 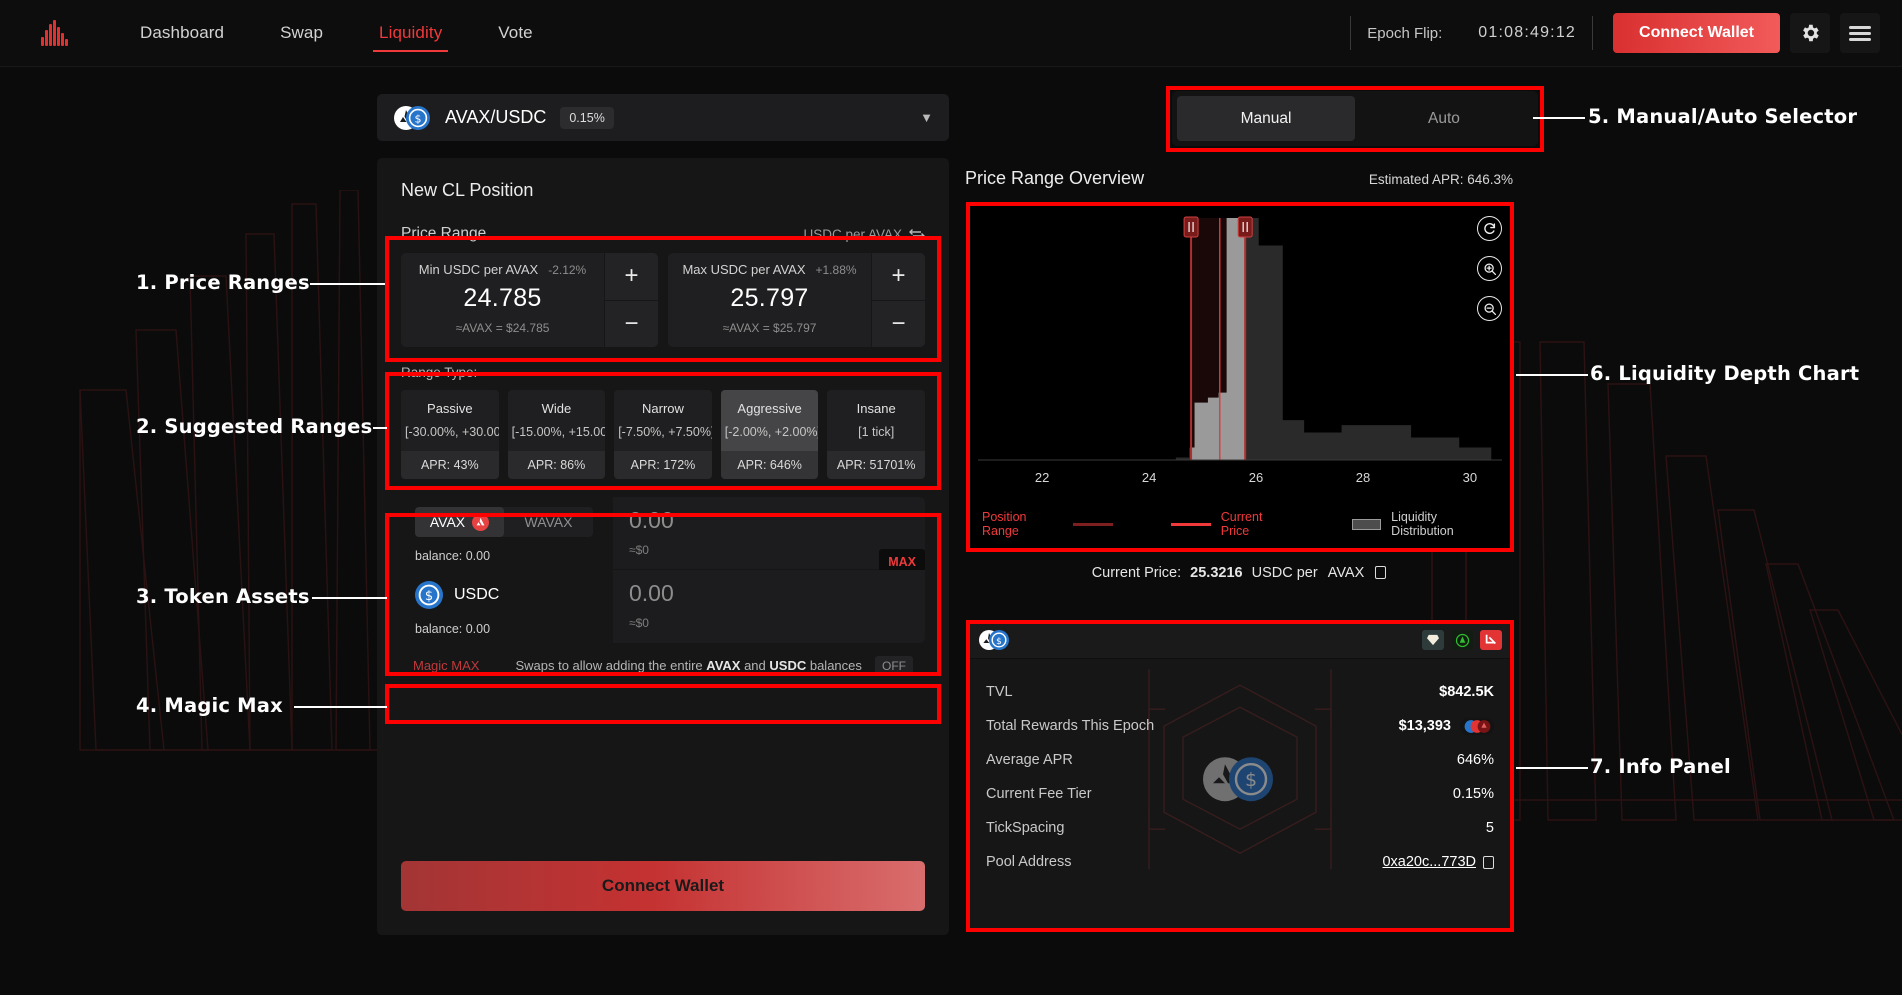 What do you see at coordinates (1723, 116) in the screenshot?
I see `annotation-label-5: 5. Manual/Auto Selector` at bounding box center [1723, 116].